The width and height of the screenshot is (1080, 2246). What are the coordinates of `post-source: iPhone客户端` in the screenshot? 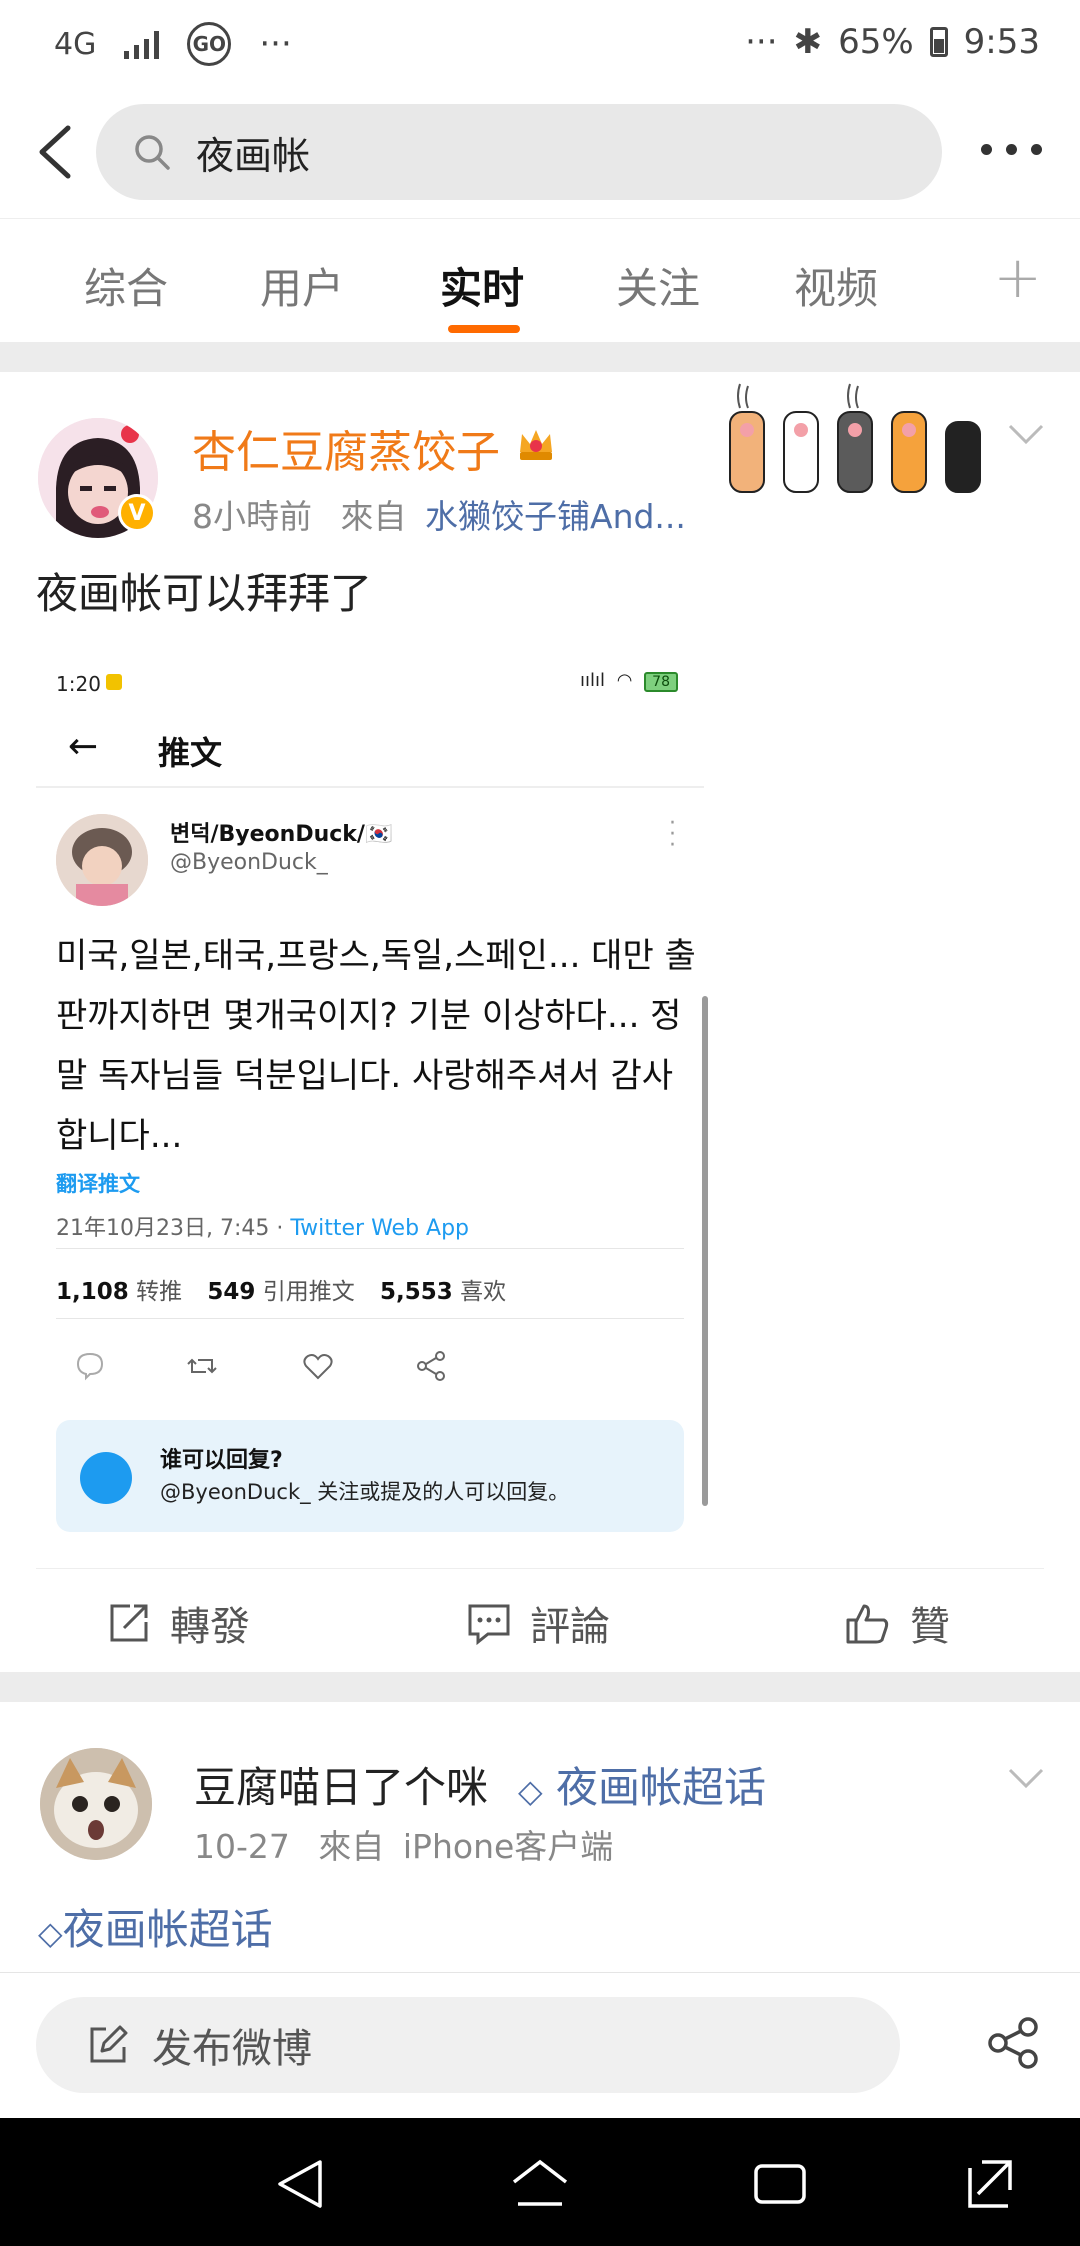 It's located at (508, 1846).